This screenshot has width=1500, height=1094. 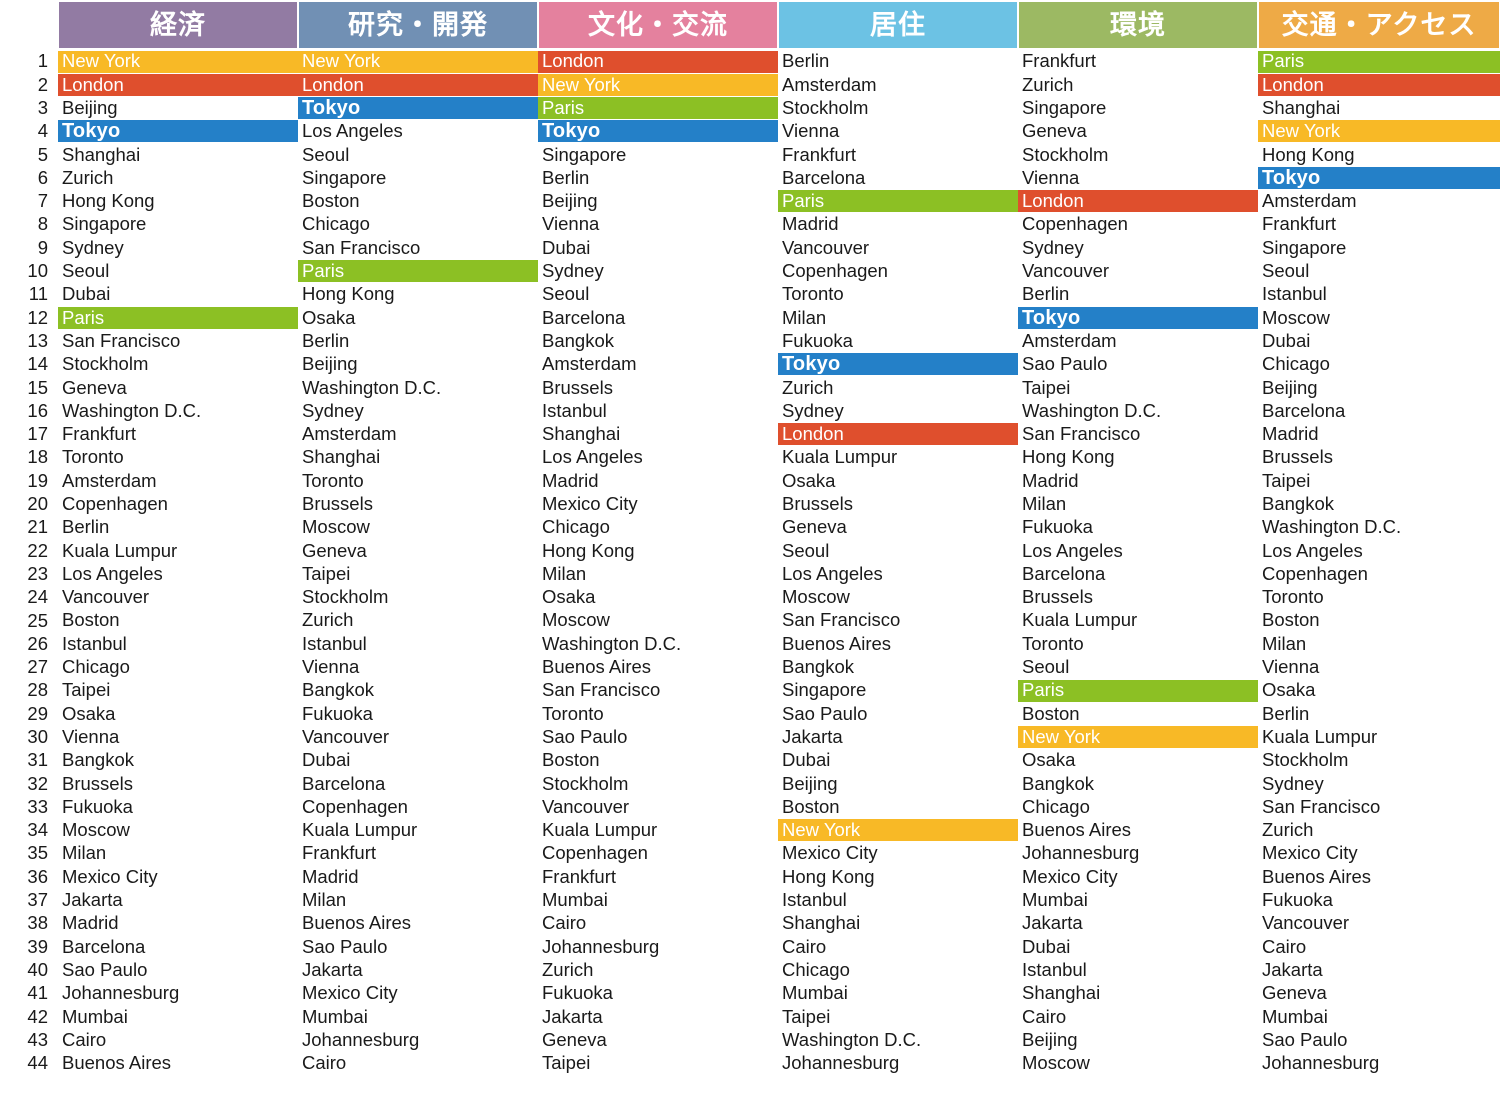 I want to click on cell-research-development: Istanbul, so click(x=334, y=643).